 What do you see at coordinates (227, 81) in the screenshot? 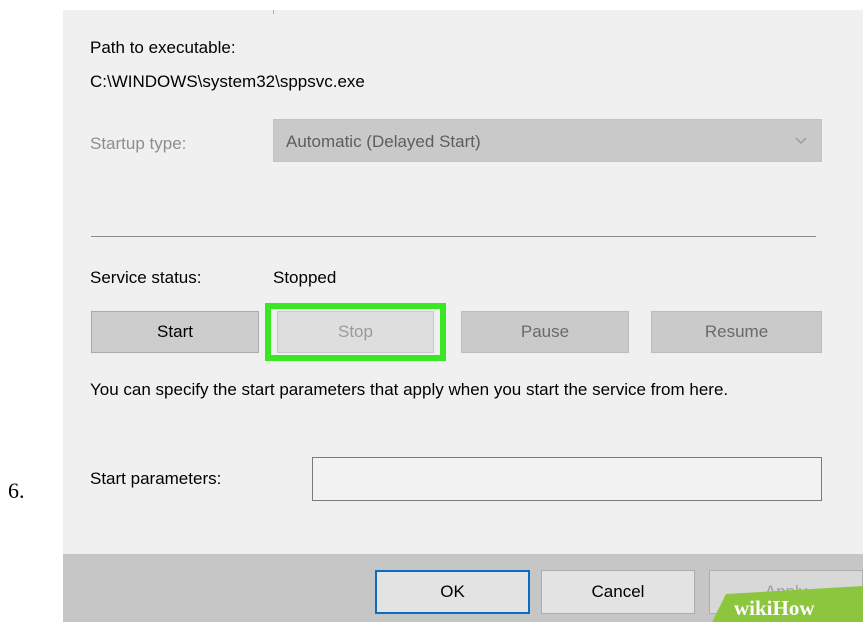
I see `path-to-executable-value: C:\WINDOWS\system32\sppsvc.exe` at bounding box center [227, 81].